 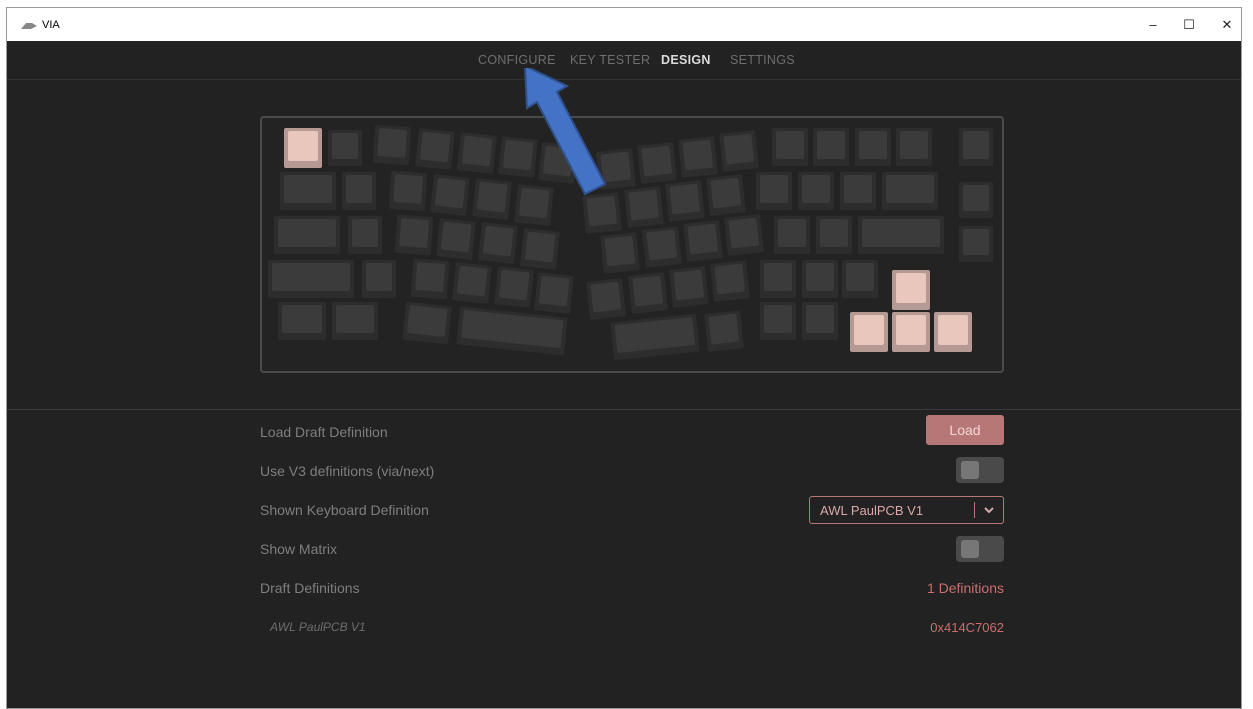 I want to click on tab-settings: SETTINGS, so click(x=762, y=60).